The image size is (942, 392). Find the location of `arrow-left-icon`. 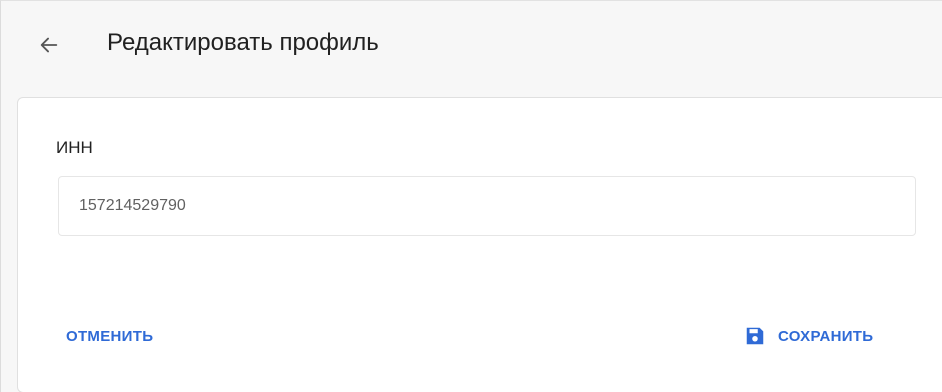

arrow-left-icon is located at coordinates (49, 45).